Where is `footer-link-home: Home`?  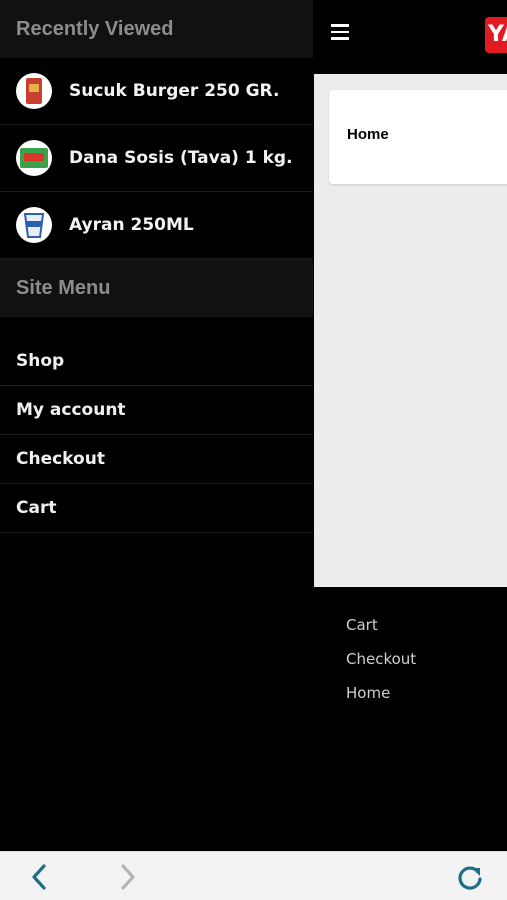 footer-link-home: Home is located at coordinates (381, 697).